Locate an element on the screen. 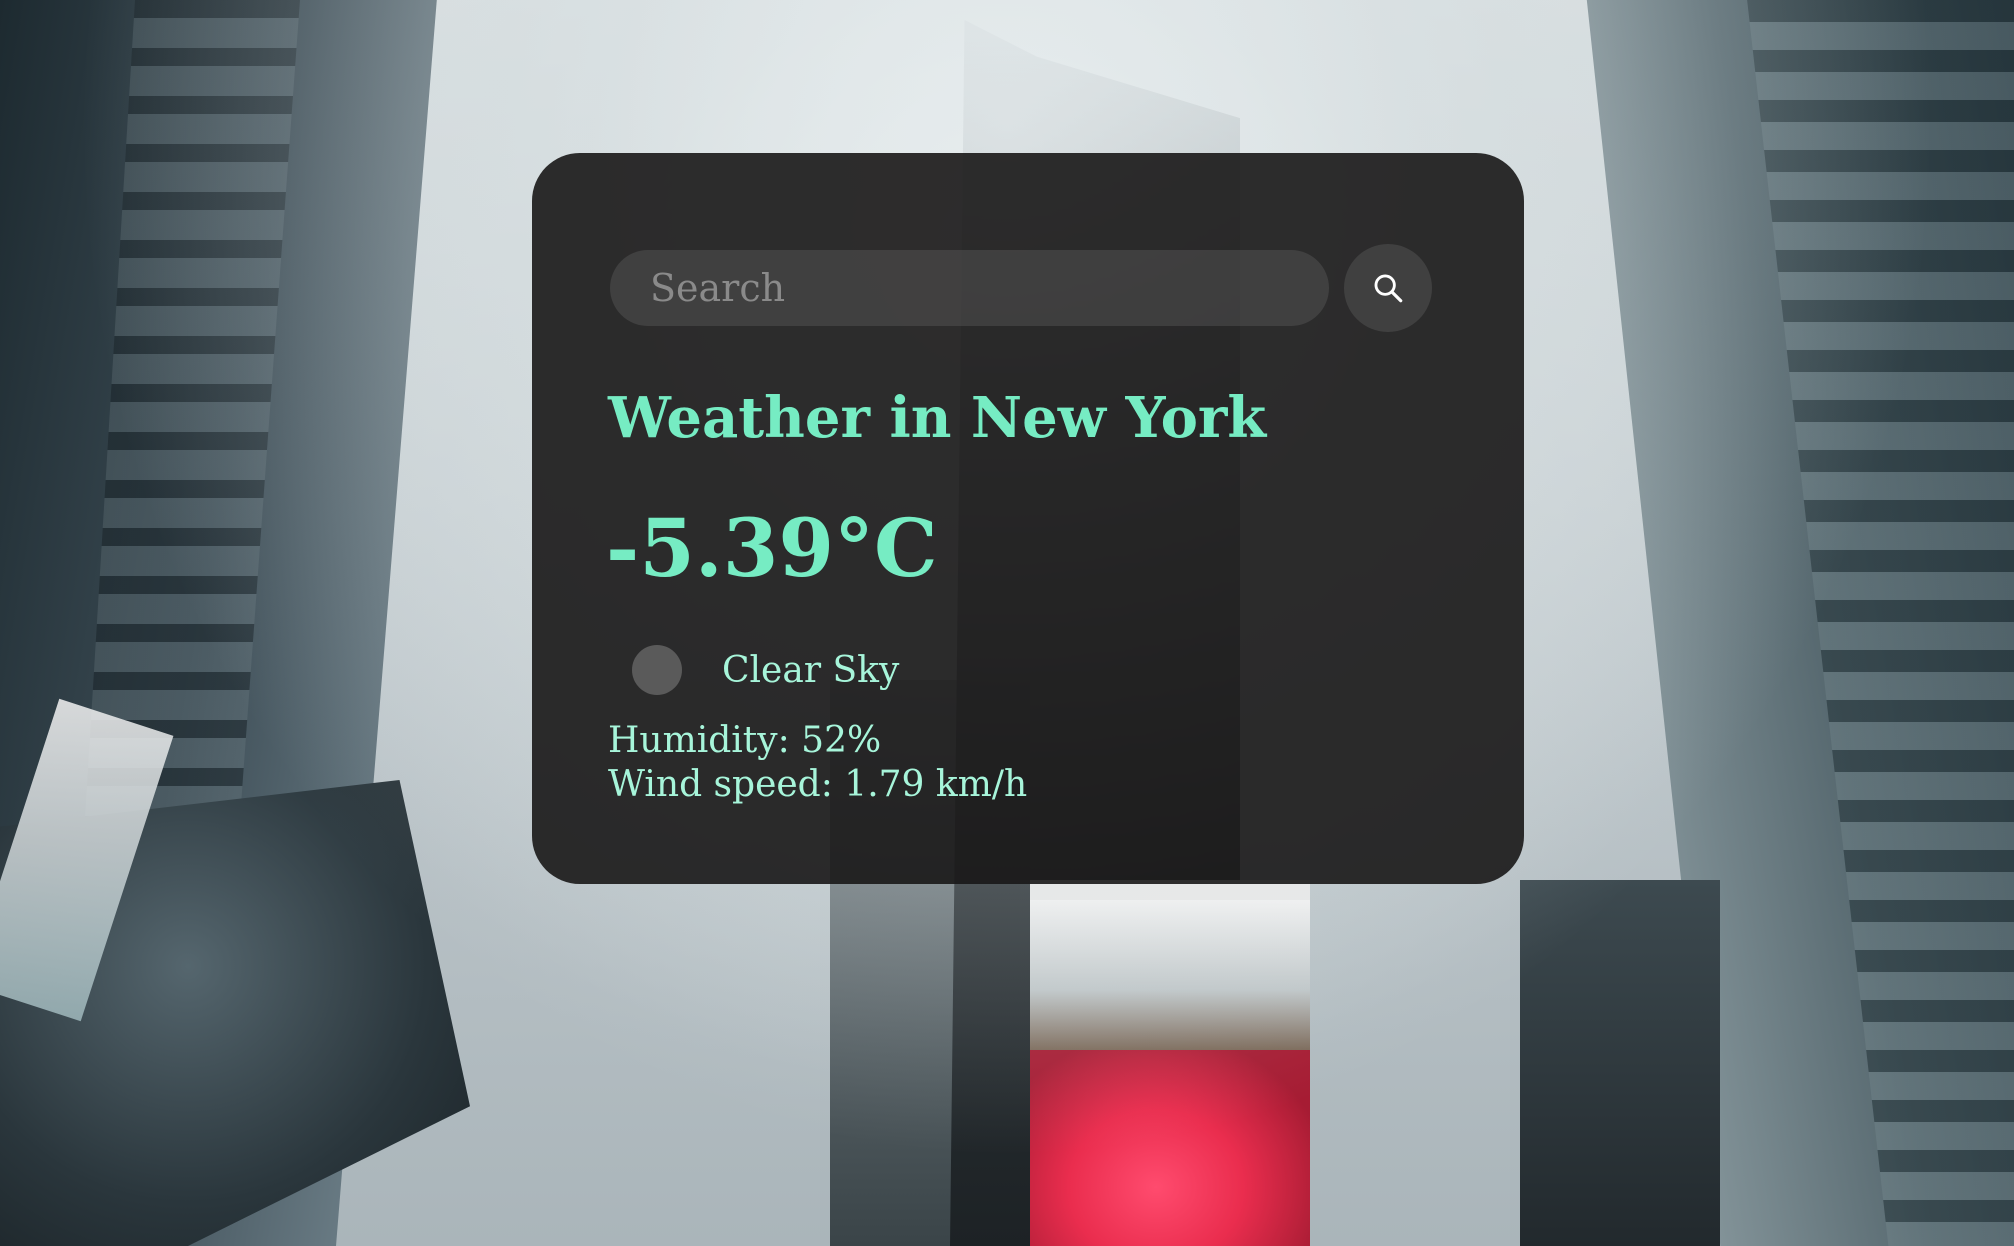 The height and width of the screenshot is (1246, 2014). search-input is located at coordinates (969, 288).